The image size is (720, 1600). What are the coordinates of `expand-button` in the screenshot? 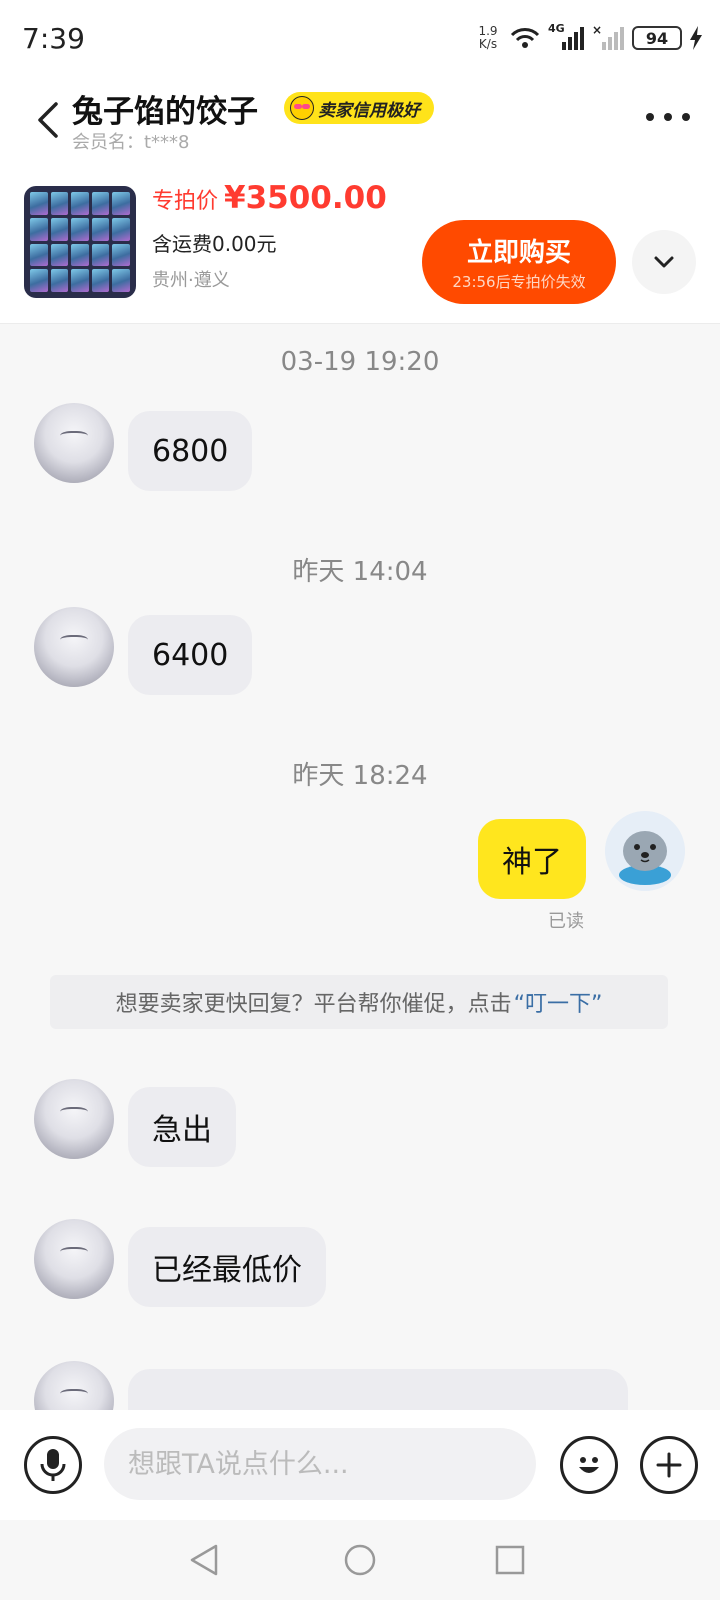 It's located at (664, 262).